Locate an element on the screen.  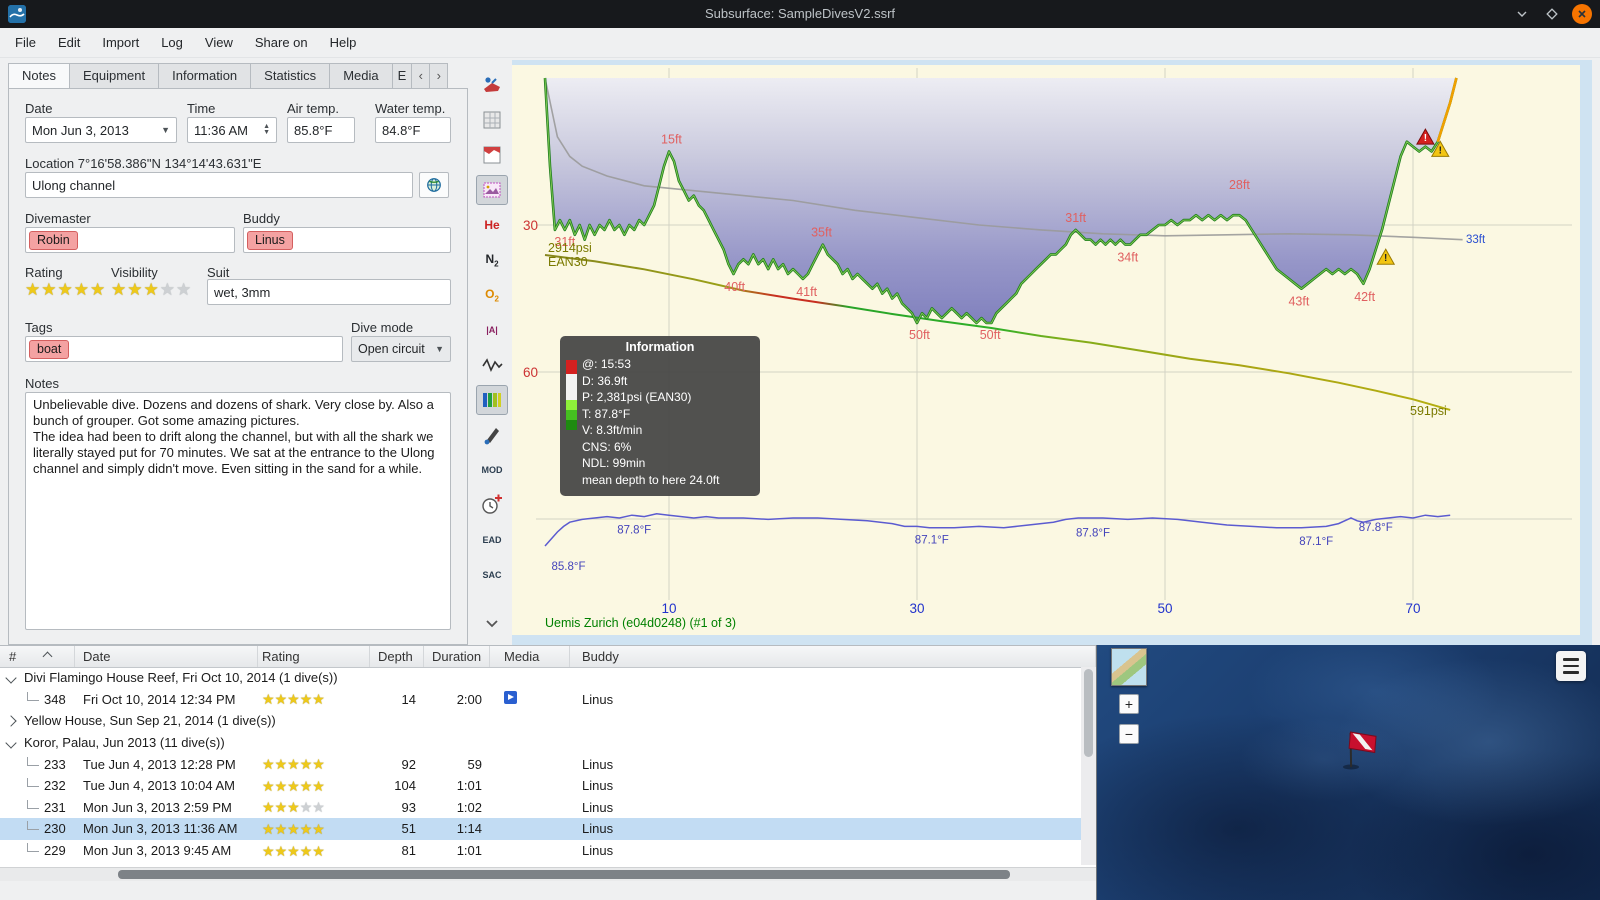
ndl-tts-icon is located at coordinates (492, 505).